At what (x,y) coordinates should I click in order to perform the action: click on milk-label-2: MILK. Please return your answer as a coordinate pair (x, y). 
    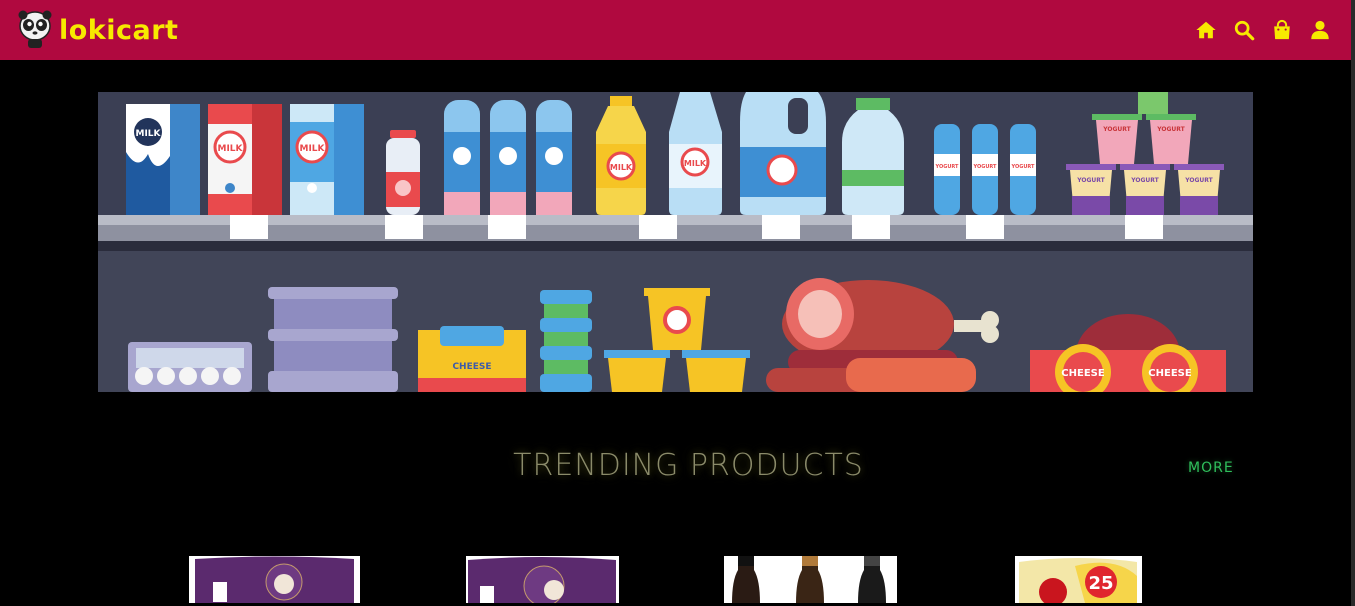
    Looking at the image, I should click on (230, 149).